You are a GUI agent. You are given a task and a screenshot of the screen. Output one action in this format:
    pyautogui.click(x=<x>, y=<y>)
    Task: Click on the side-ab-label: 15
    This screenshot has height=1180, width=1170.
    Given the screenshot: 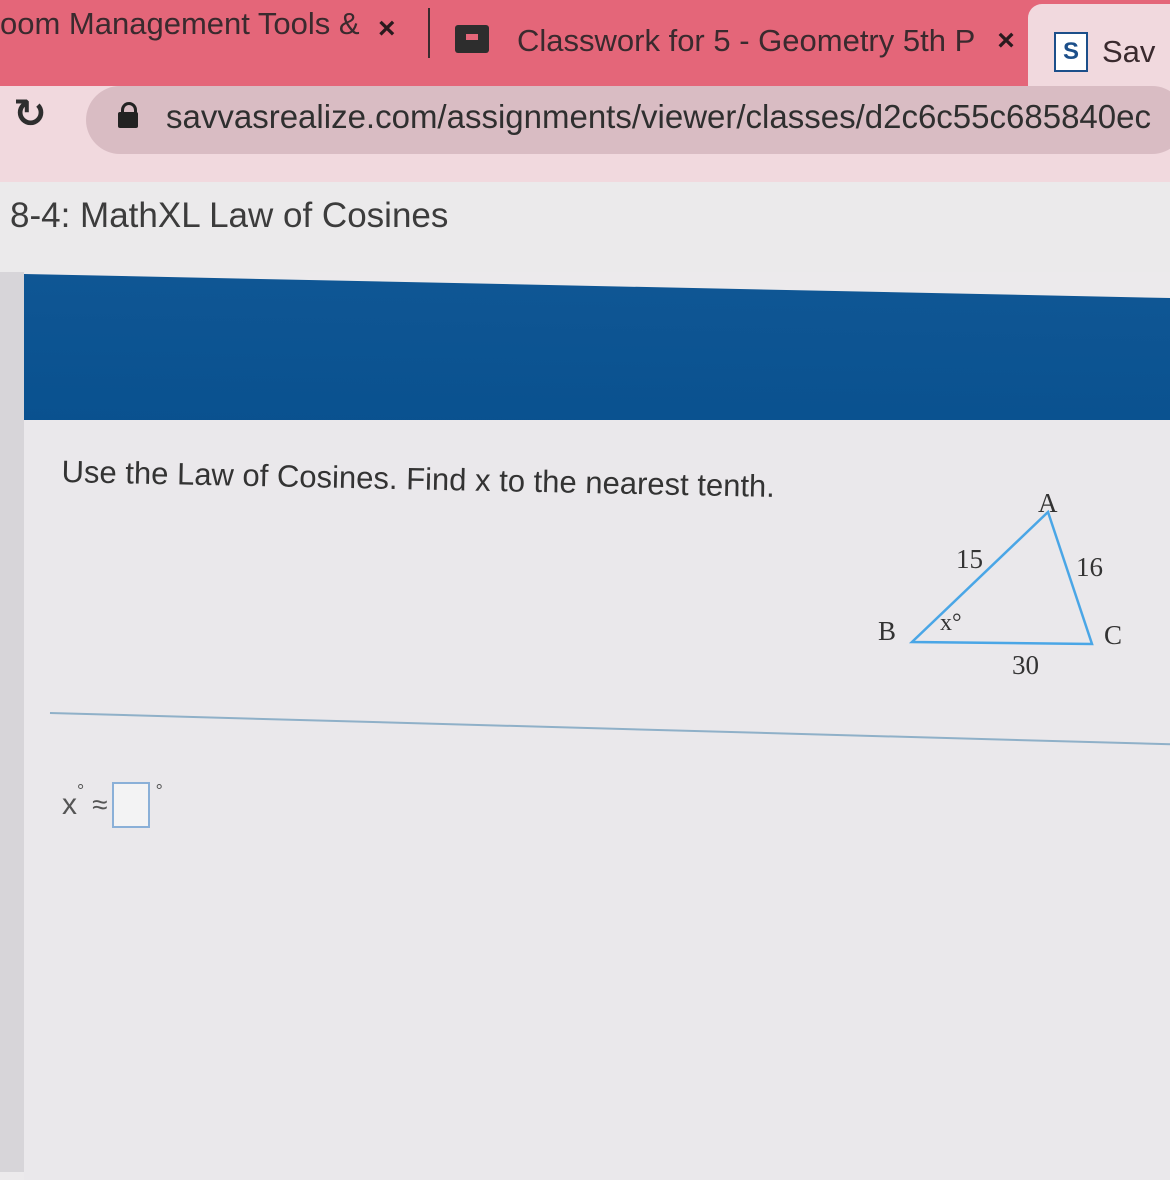 What is the action you would take?
    pyautogui.click(x=969, y=559)
    